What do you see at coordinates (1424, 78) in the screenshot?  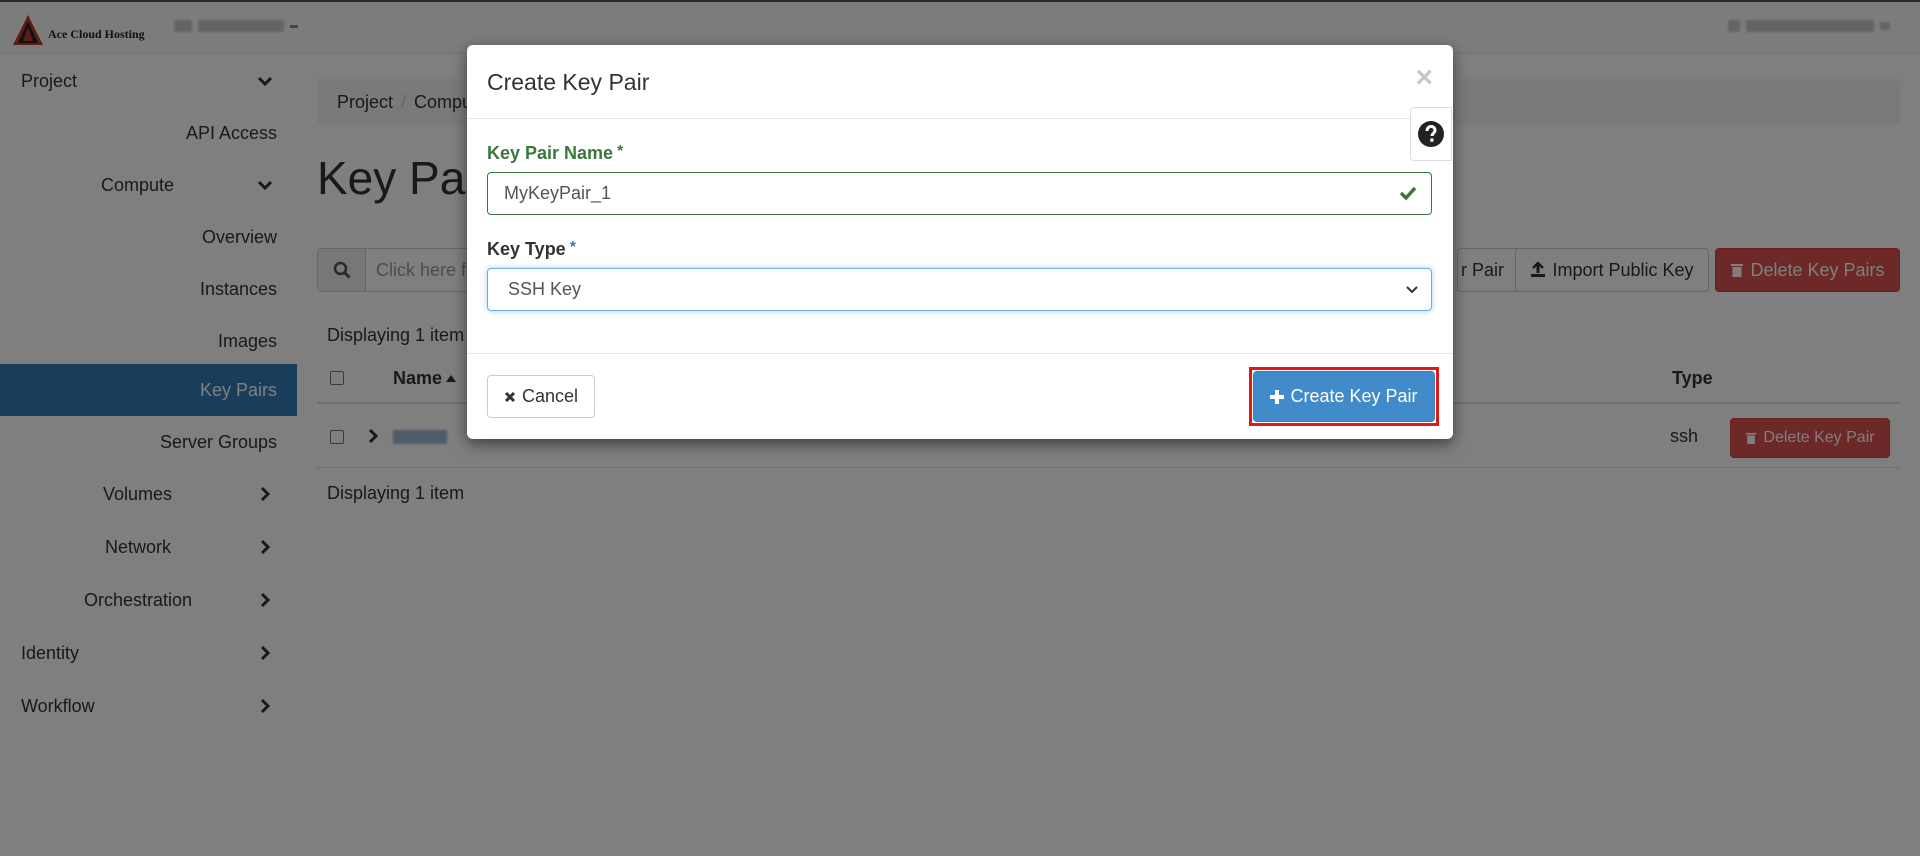 I see `close-icon: ×` at bounding box center [1424, 78].